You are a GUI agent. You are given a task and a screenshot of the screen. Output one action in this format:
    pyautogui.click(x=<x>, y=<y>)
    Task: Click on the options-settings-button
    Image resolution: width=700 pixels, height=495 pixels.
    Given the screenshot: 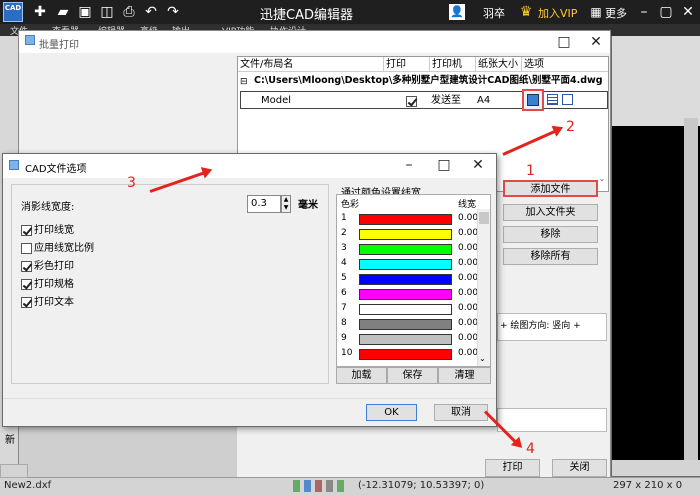 What is the action you would take?
    pyautogui.click(x=533, y=100)
    